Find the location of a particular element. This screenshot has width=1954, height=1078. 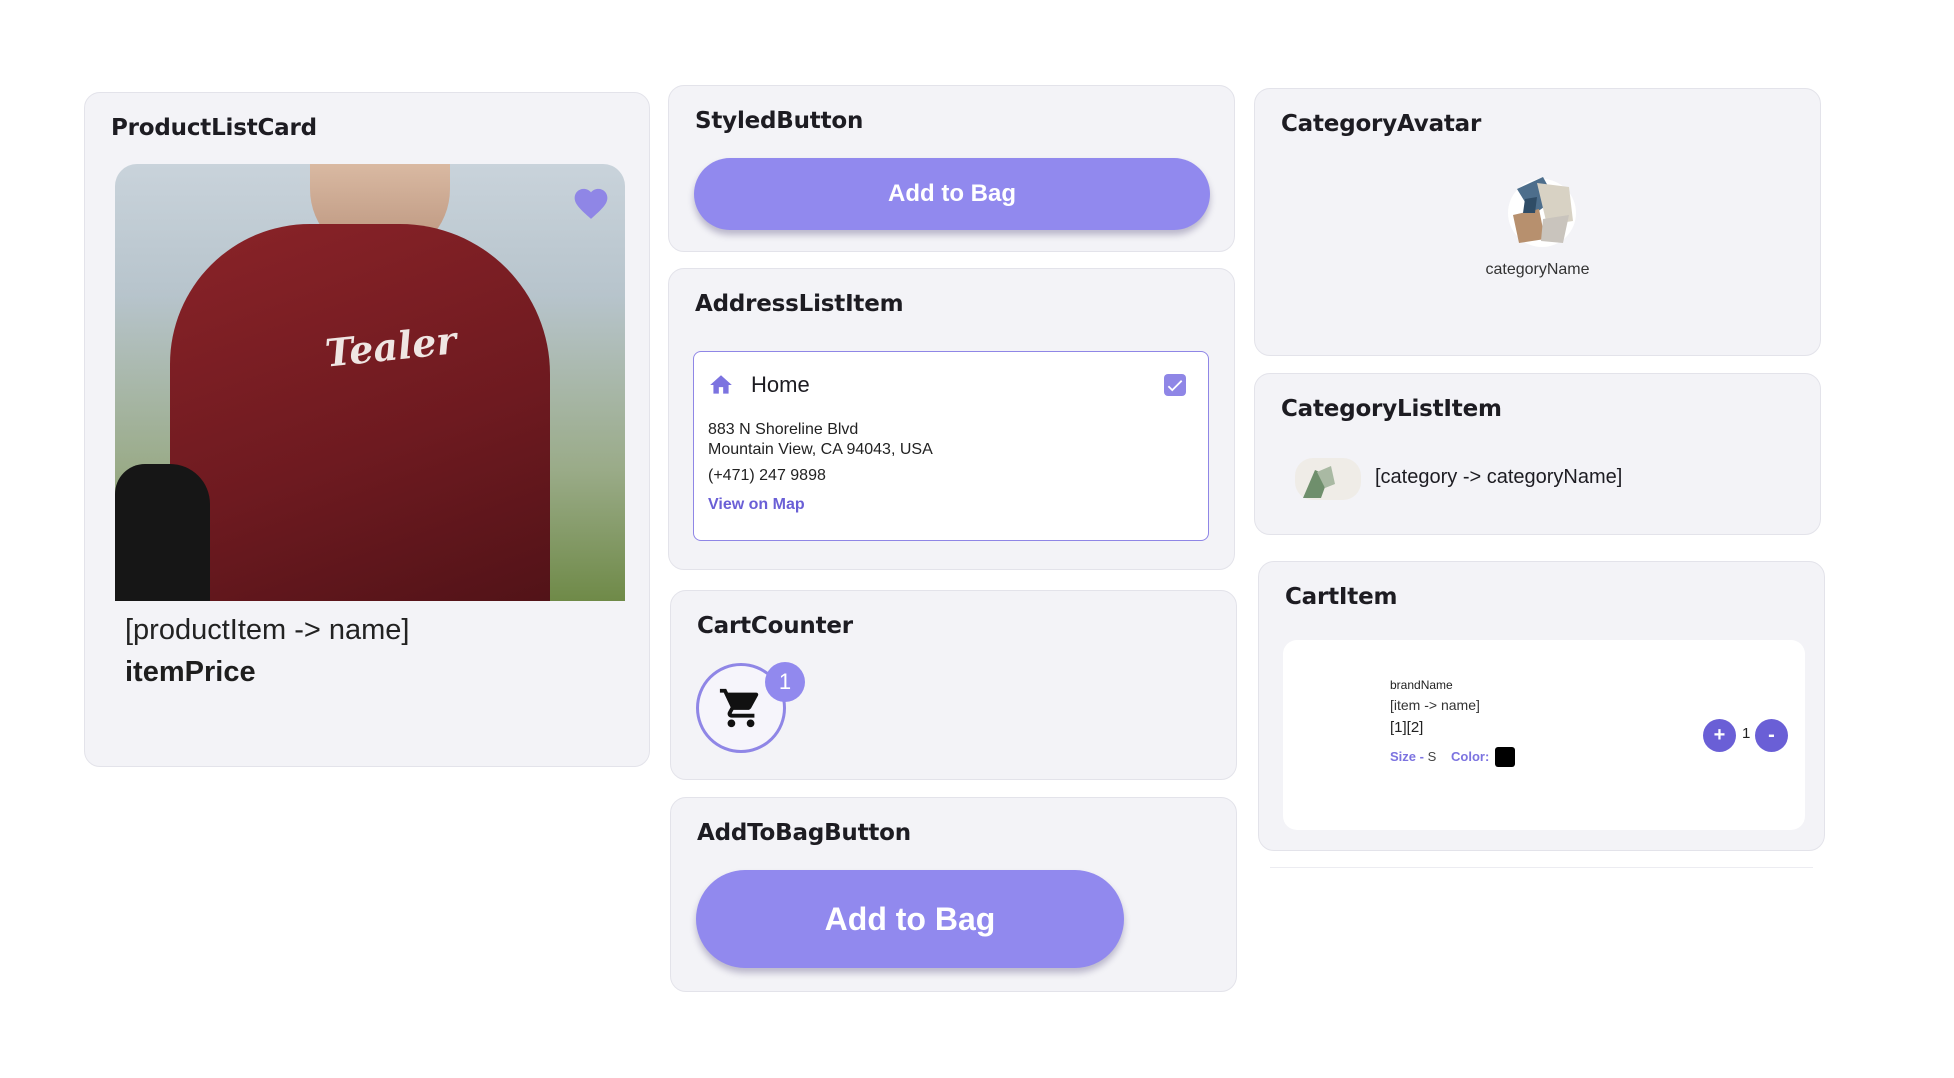

add-to-bag-button-section: AddToBagButton Add to Bag is located at coordinates (953, 894).